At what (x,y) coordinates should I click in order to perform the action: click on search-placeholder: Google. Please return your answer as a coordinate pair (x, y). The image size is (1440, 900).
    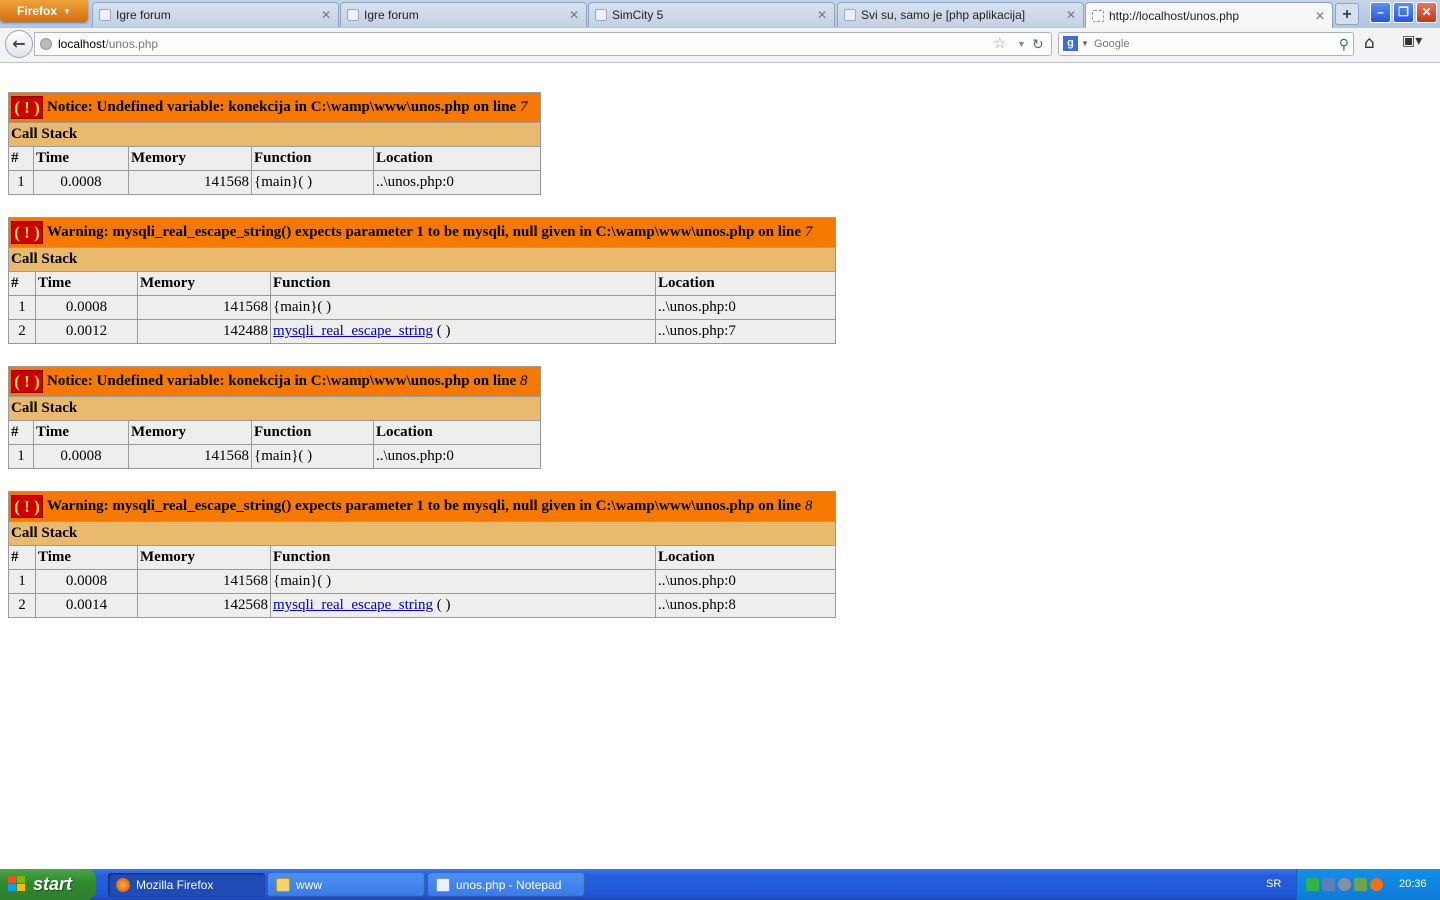
    Looking at the image, I should click on (1111, 44).